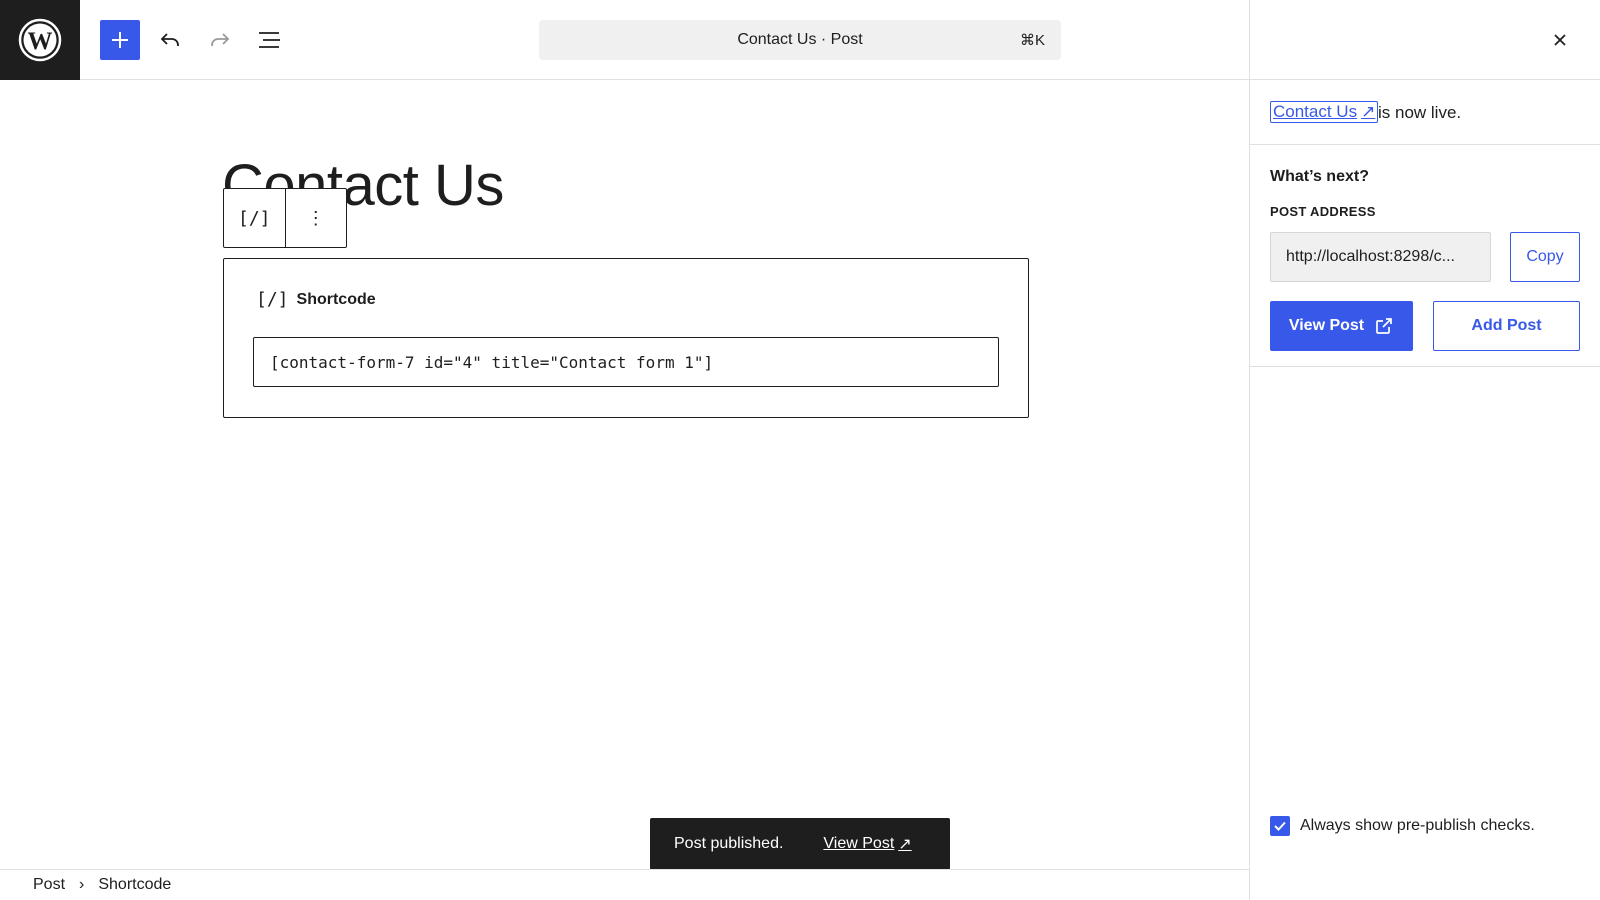 The width and height of the screenshot is (1600, 900). What do you see at coordinates (134, 885) in the screenshot?
I see `breadcrumb-item-shortcode: Shortcode` at bounding box center [134, 885].